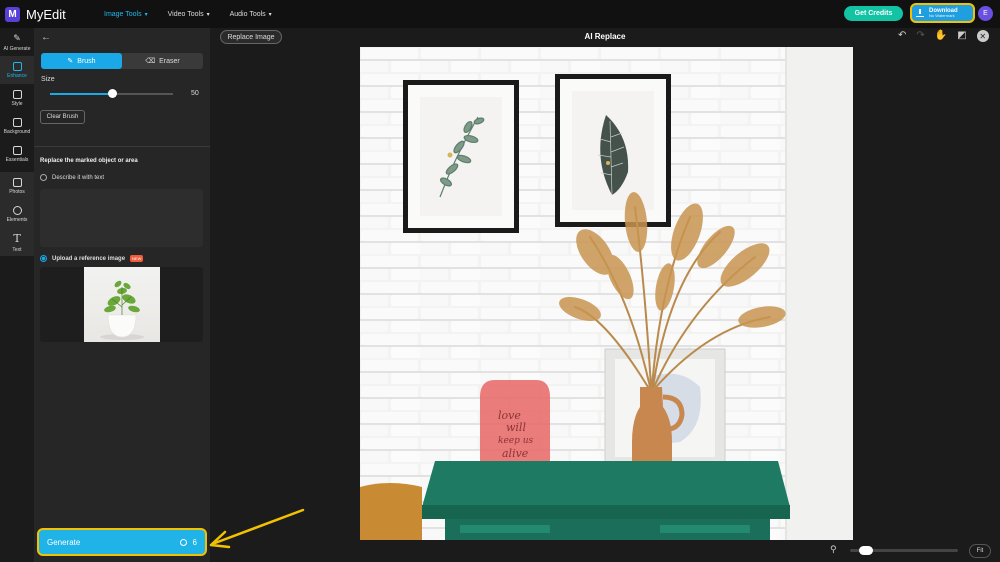  Describe the element at coordinates (17, 122) in the screenshot. I see `background-icon` at that location.